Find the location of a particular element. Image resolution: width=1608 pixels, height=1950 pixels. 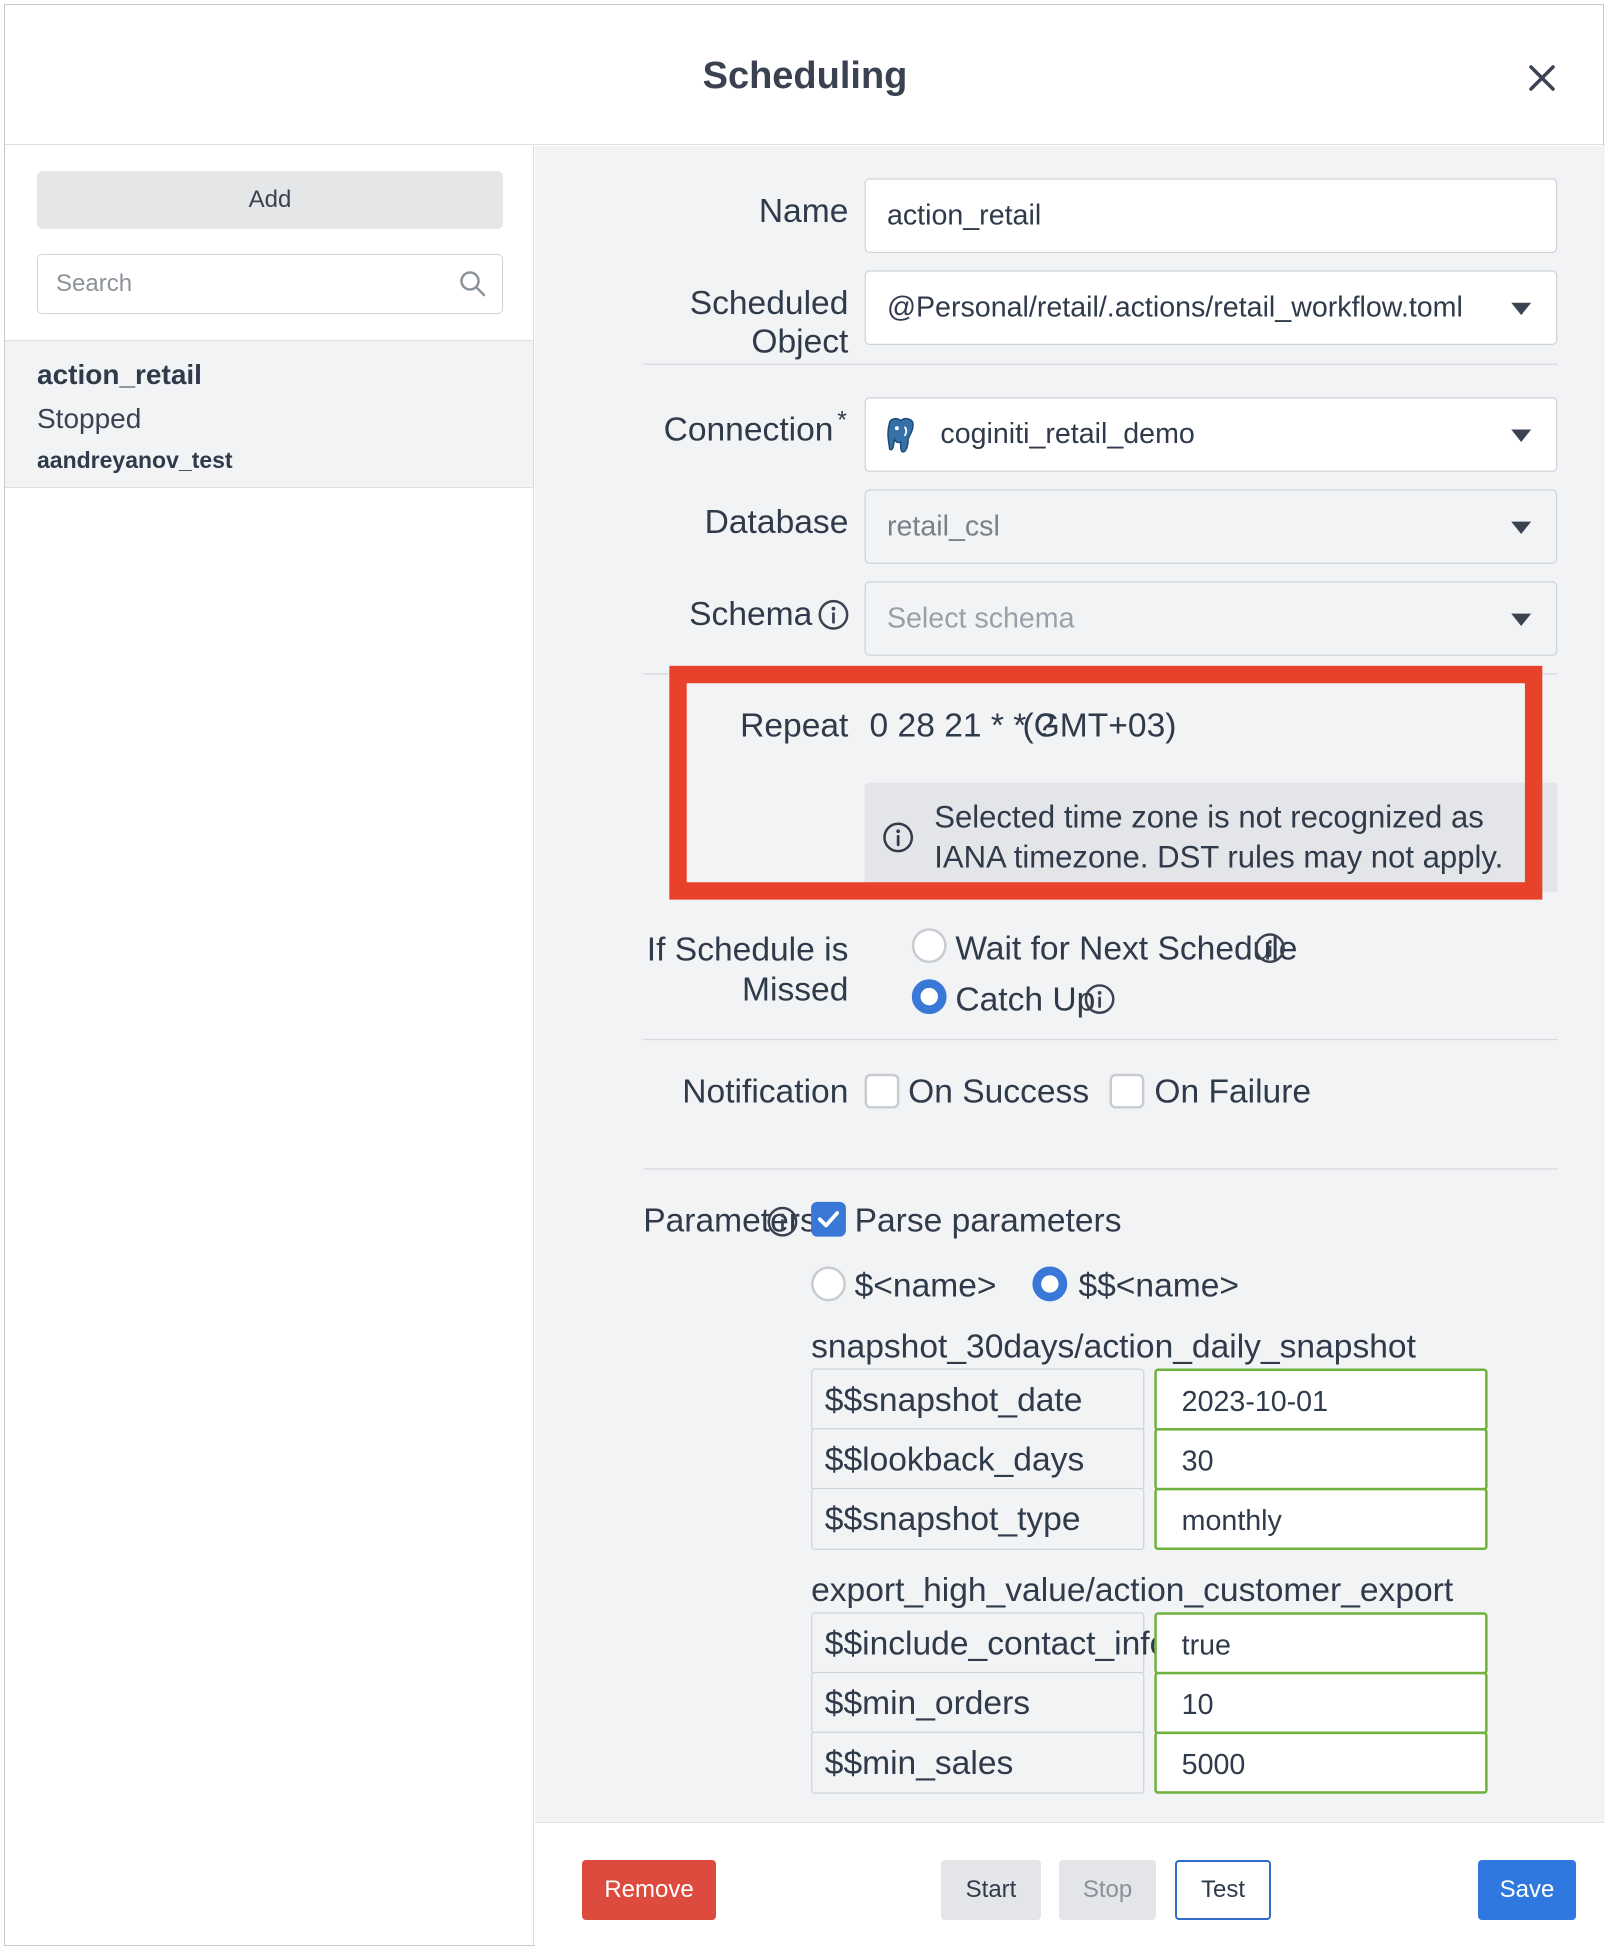

database-value: retail_csl is located at coordinates (943, 525).